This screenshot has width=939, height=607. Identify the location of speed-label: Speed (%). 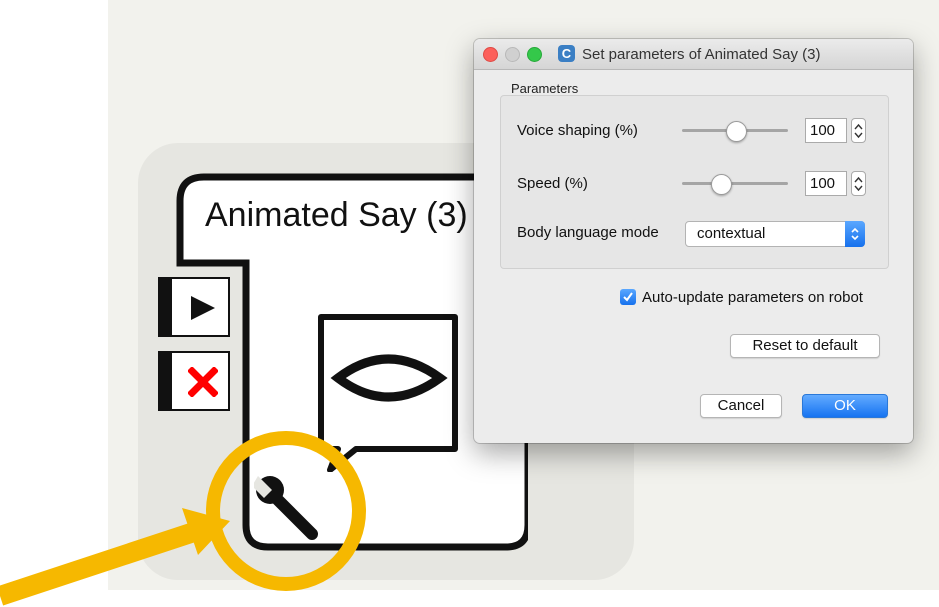
(552, 183).